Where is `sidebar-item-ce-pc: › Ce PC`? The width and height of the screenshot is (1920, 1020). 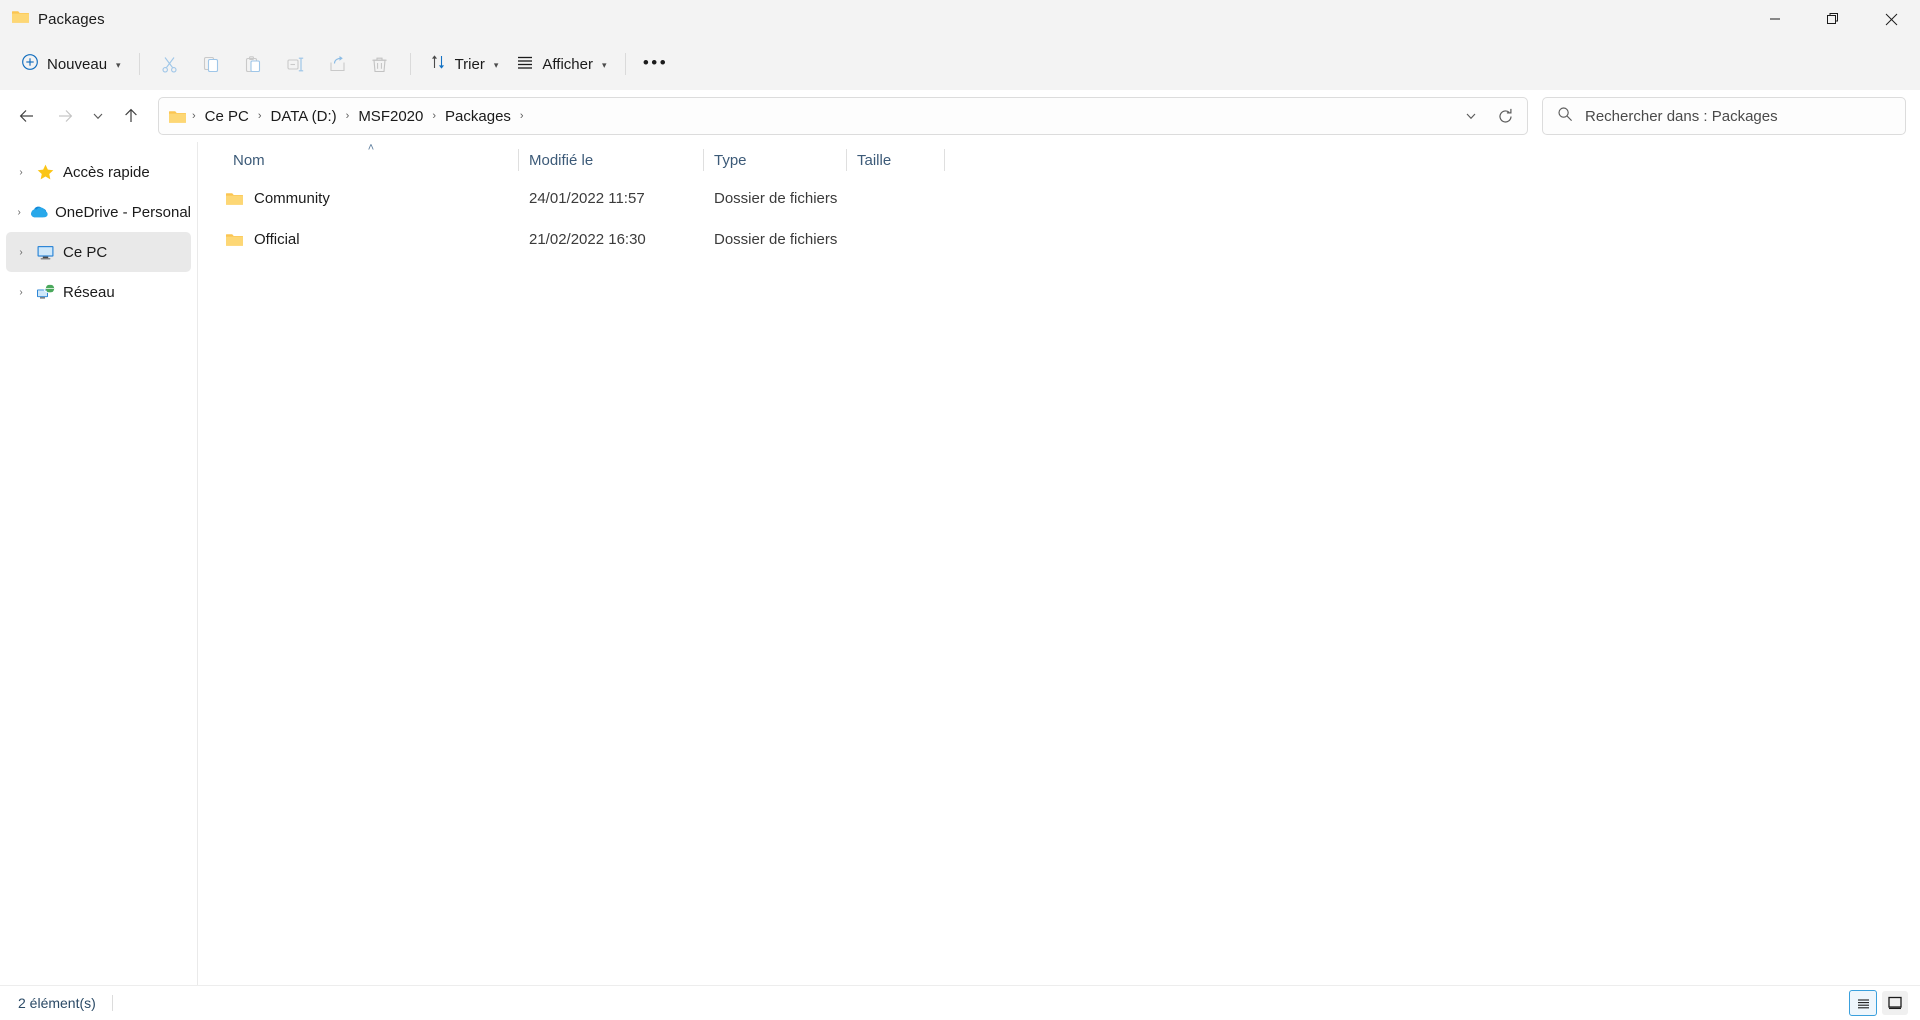 sidebar-item-ce-pc: › Ce PC is located at coordinates (98, 252).